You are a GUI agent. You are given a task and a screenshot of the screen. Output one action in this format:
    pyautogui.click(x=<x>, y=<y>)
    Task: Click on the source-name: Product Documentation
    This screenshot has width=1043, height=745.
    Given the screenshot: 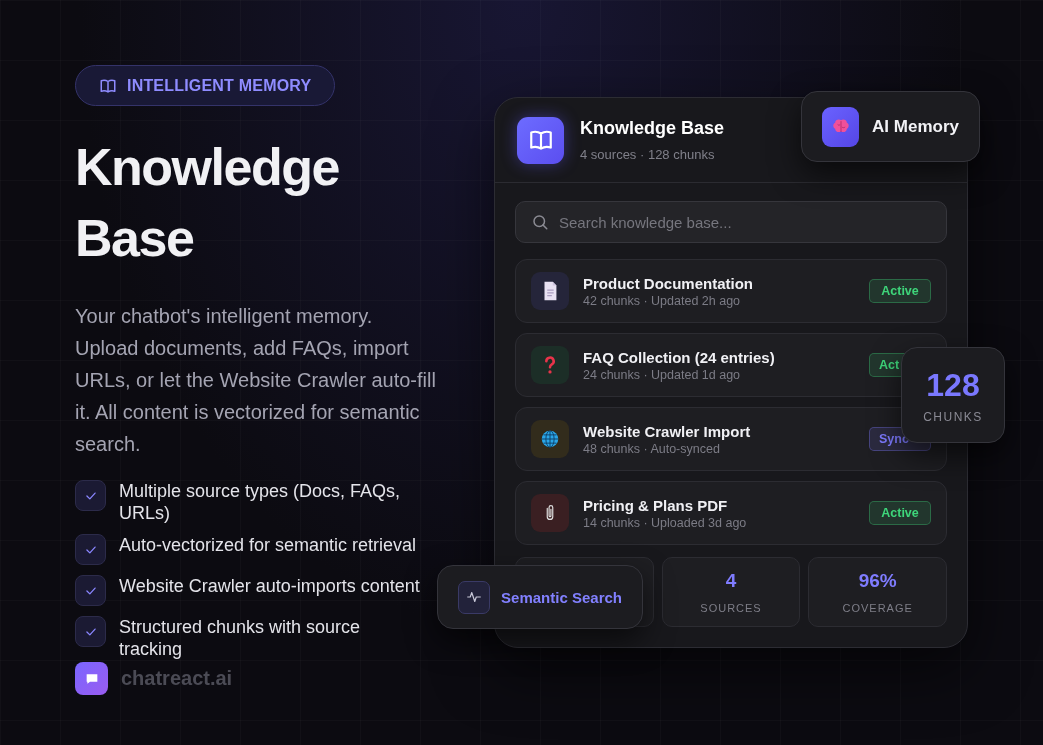 What is the action you would take?
    pyautogui.click(x=668, y=283)
    